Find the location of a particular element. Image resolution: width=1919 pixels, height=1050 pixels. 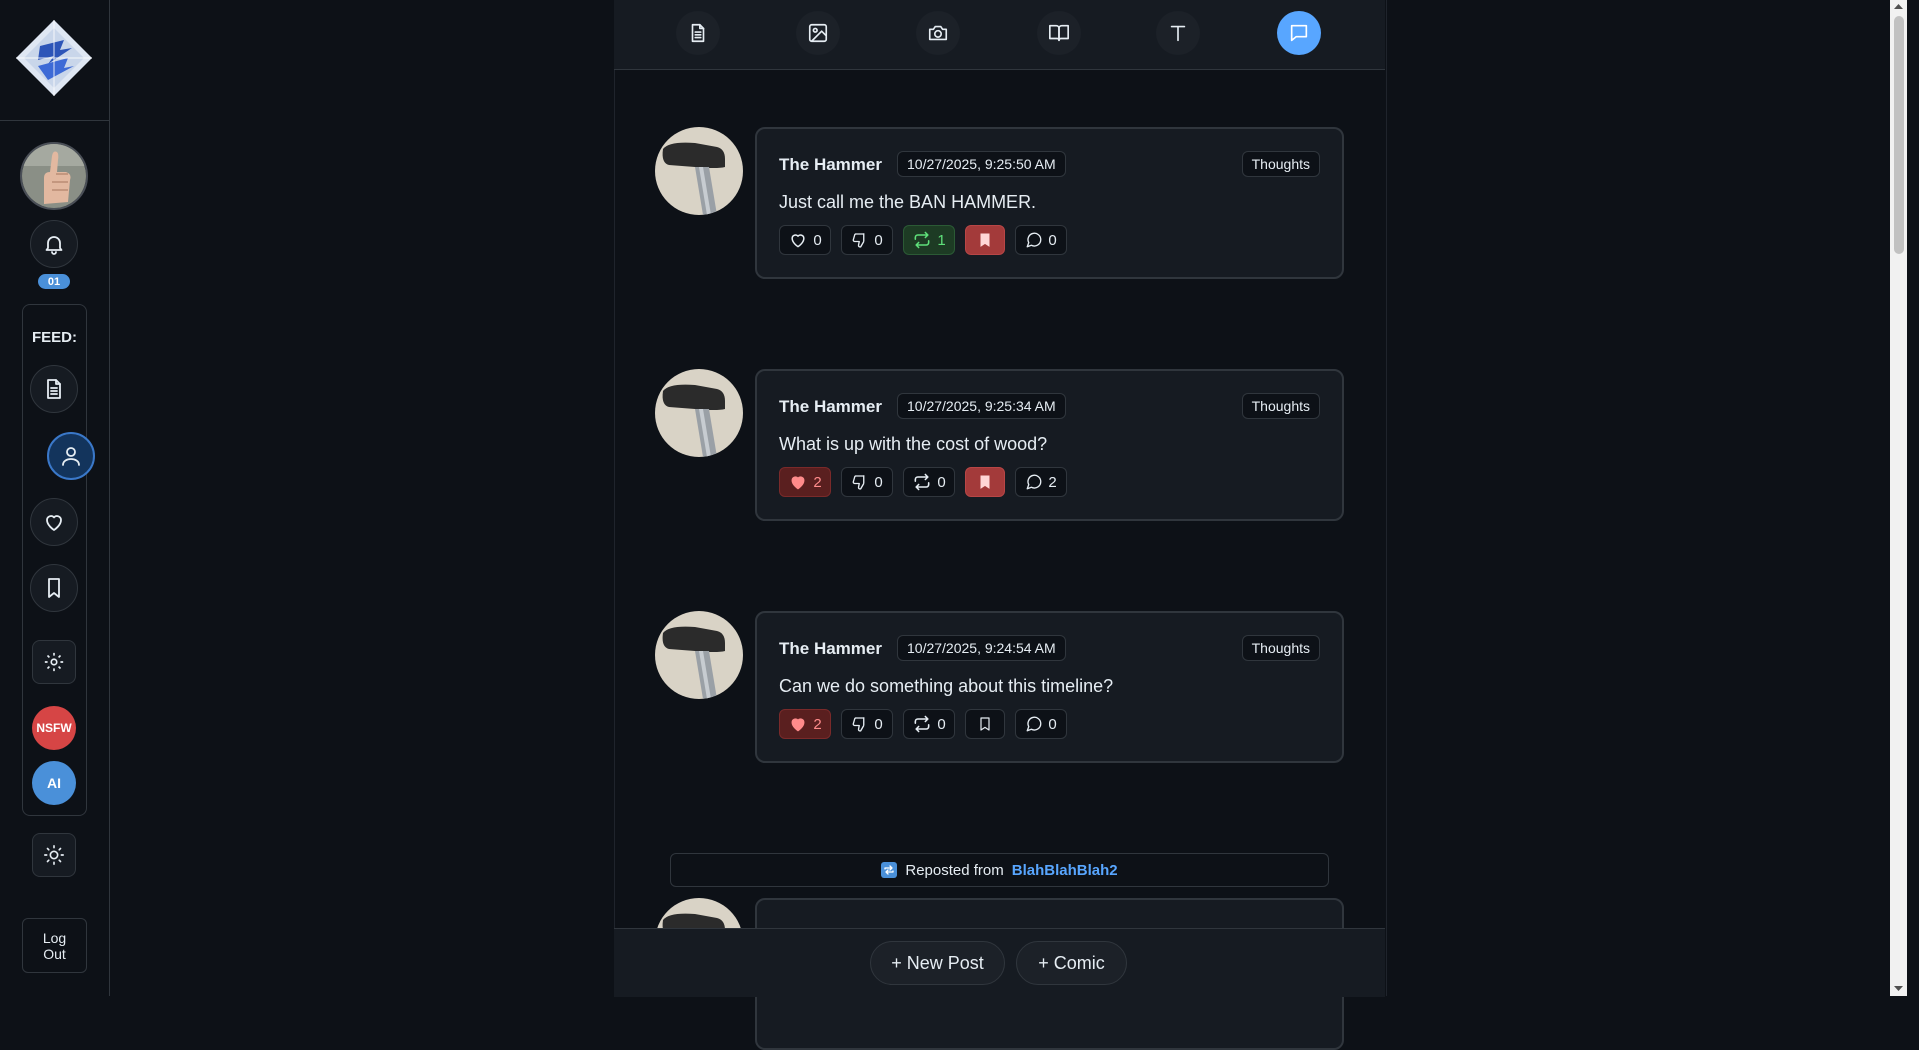

comment-count: 0 is located at coordinates (1052, 724).